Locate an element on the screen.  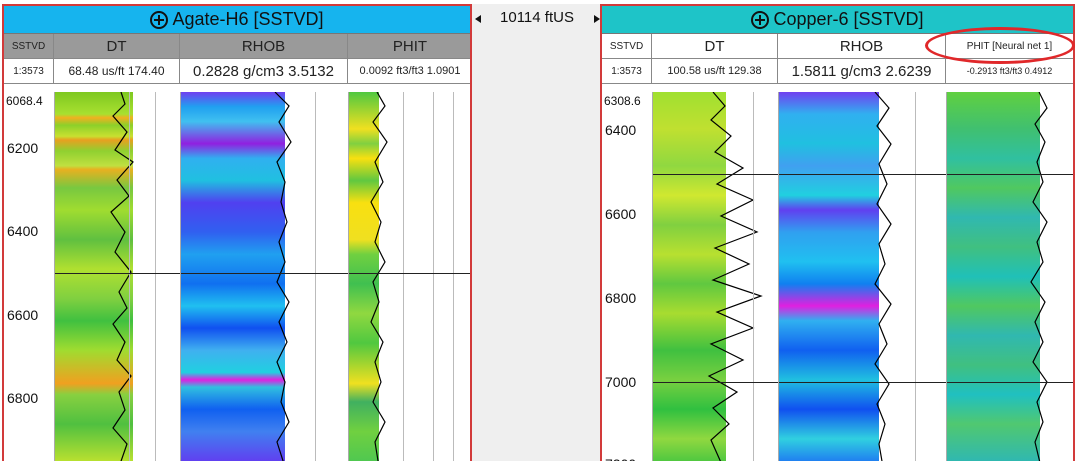
track-header-rhob: RHOB 1.5811 g/cm3 2.6239 is located at coordinates (862, 58).